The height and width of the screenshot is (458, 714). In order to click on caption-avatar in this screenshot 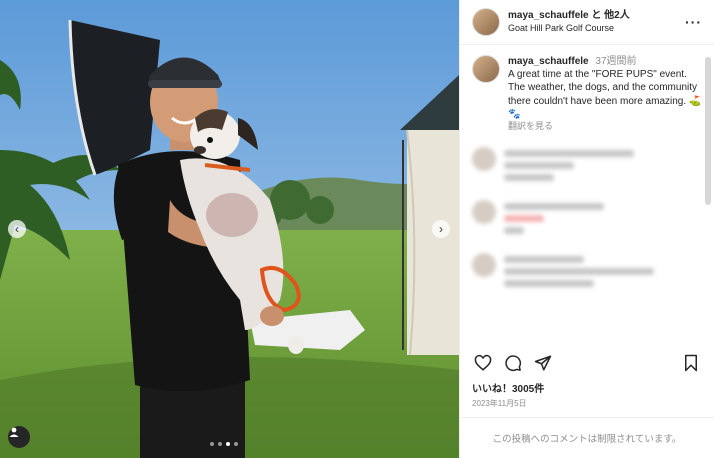, I will do `click(486, 69)`.